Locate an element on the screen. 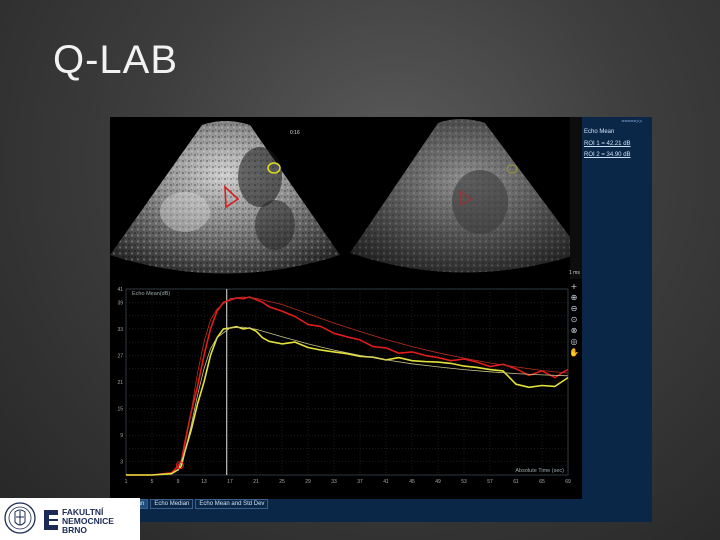 The width and height of the screenshot is (720, 540). tab-echo-mean-std-dev: Echo Mean and Std Dev is located at coordinates (232, 504).